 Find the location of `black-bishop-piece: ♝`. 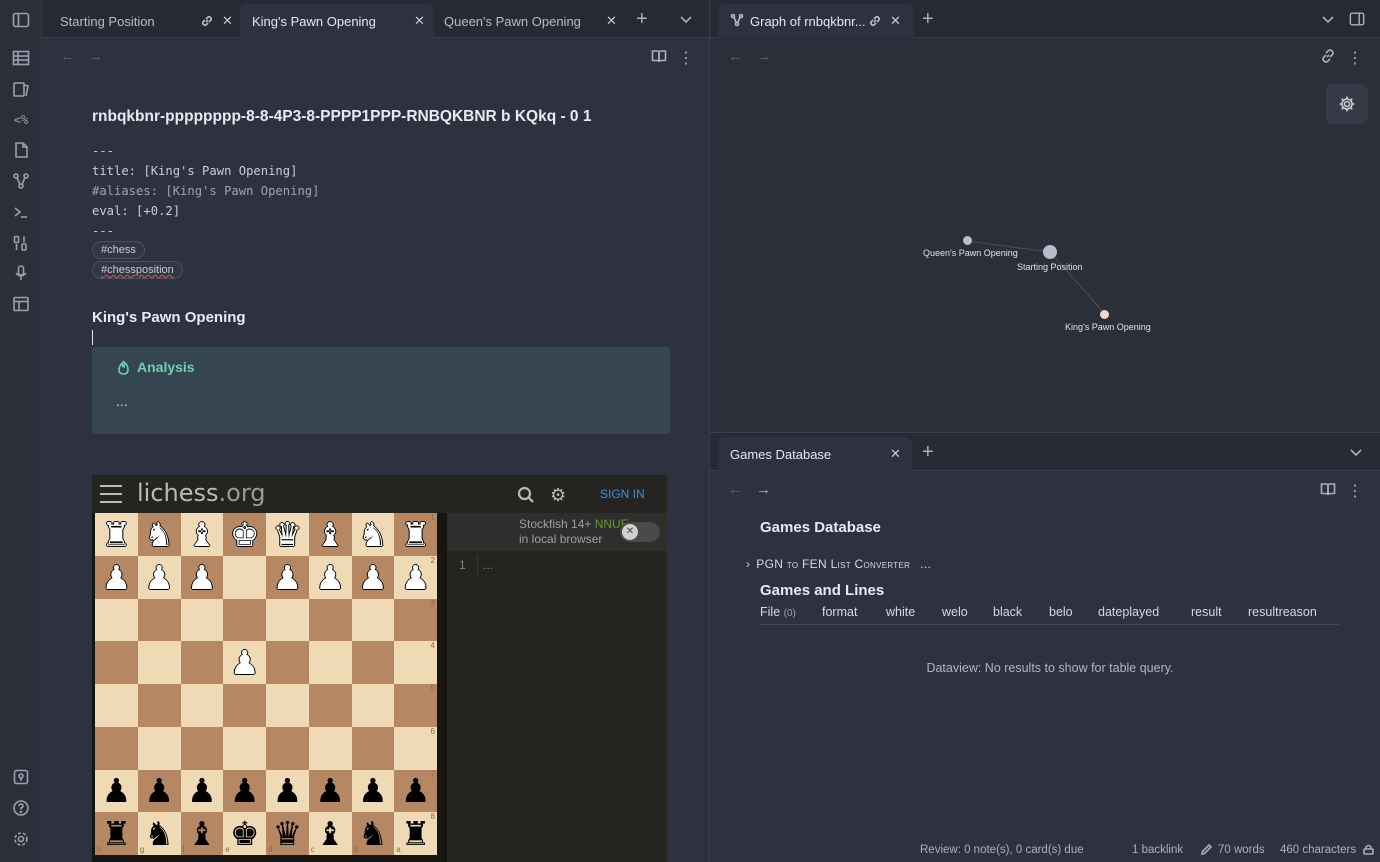

black-bishop-piece: ♝ is located at coordinates (330, 833).